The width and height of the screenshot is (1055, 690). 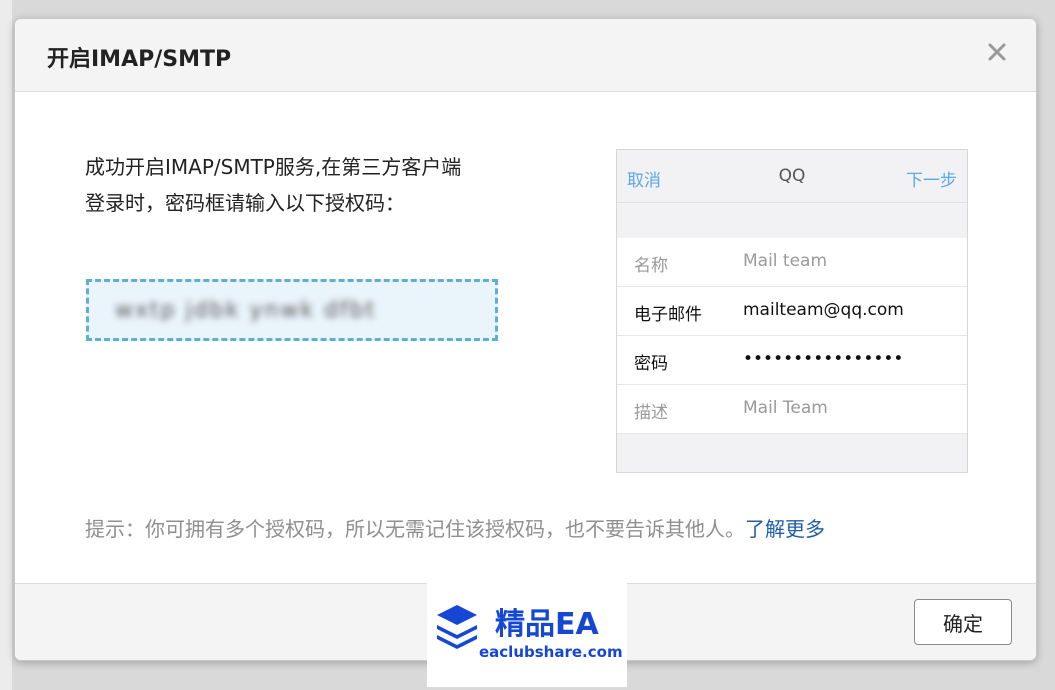 What do you see at coordinates (823, 359) in the screenshot?
I see `row-value: ••••••••••••••••` at bounding box center [823, 359].